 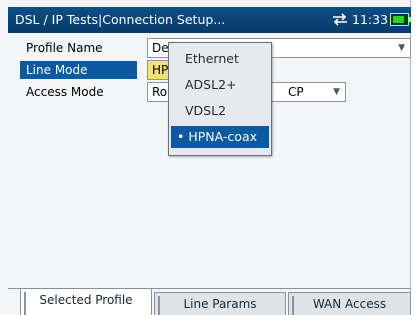 What do you see at coordinates (220, 85) in the screenshot?
I see `dropdown-option-adsl2plus: ADSL2+` at bounding box center [220, 85].